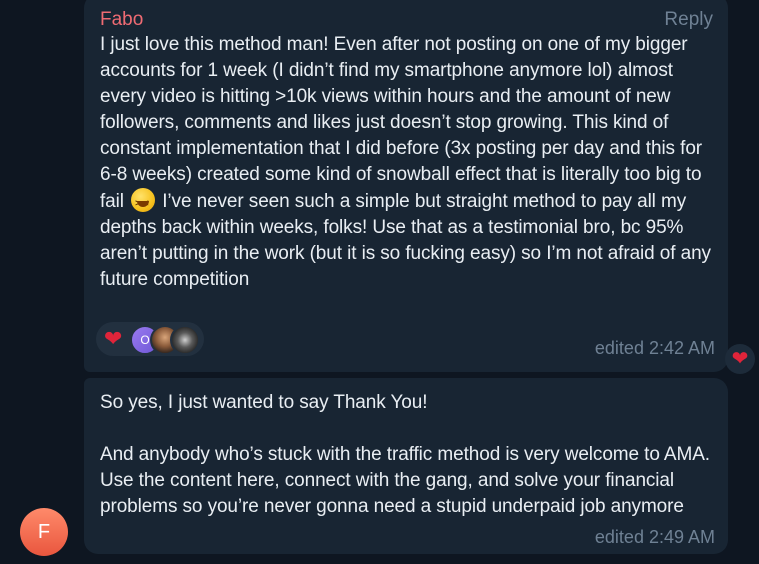 The height and width of the screenshot is (564, 759). What do you see at coordinates (150, 339) in the screenshot?
I see `reaction-bar: ❤ O` at bounding box center [150, 339].